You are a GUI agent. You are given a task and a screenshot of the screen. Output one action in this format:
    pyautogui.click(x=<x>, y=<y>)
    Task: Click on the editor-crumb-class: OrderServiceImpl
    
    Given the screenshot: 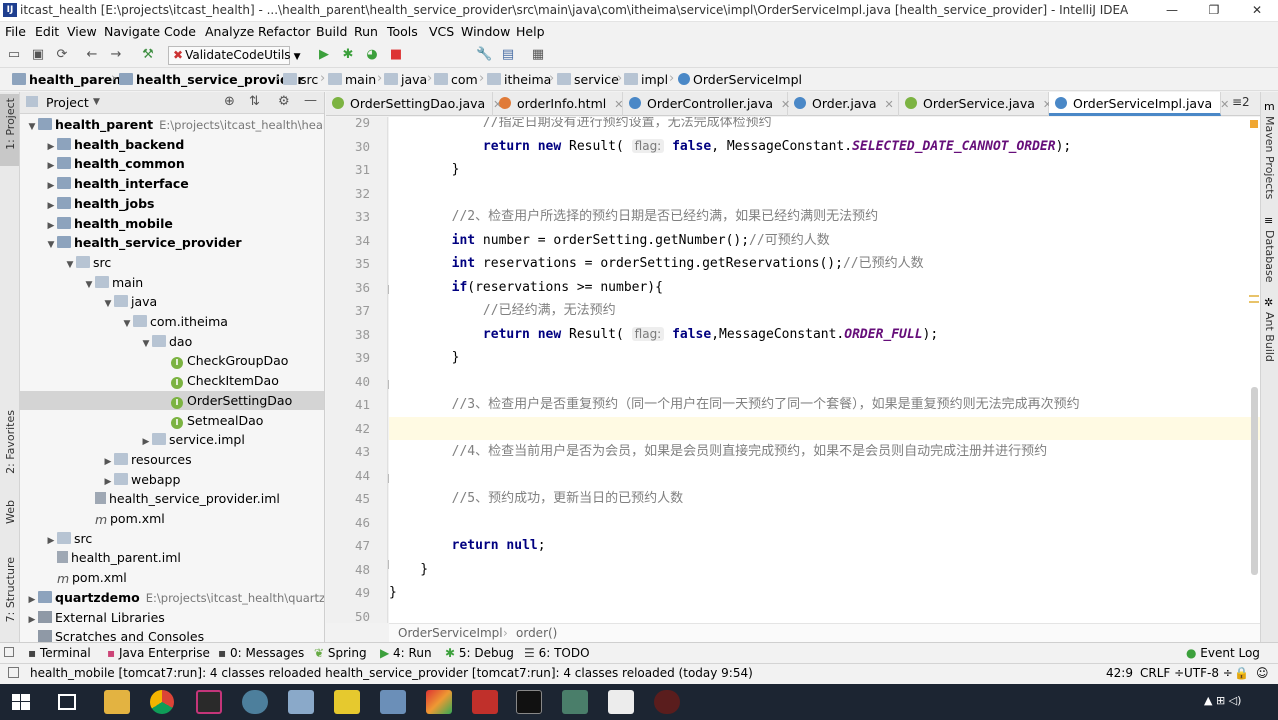 What is the action you would take?
    pyautogui.click(x=450, y=633)
    